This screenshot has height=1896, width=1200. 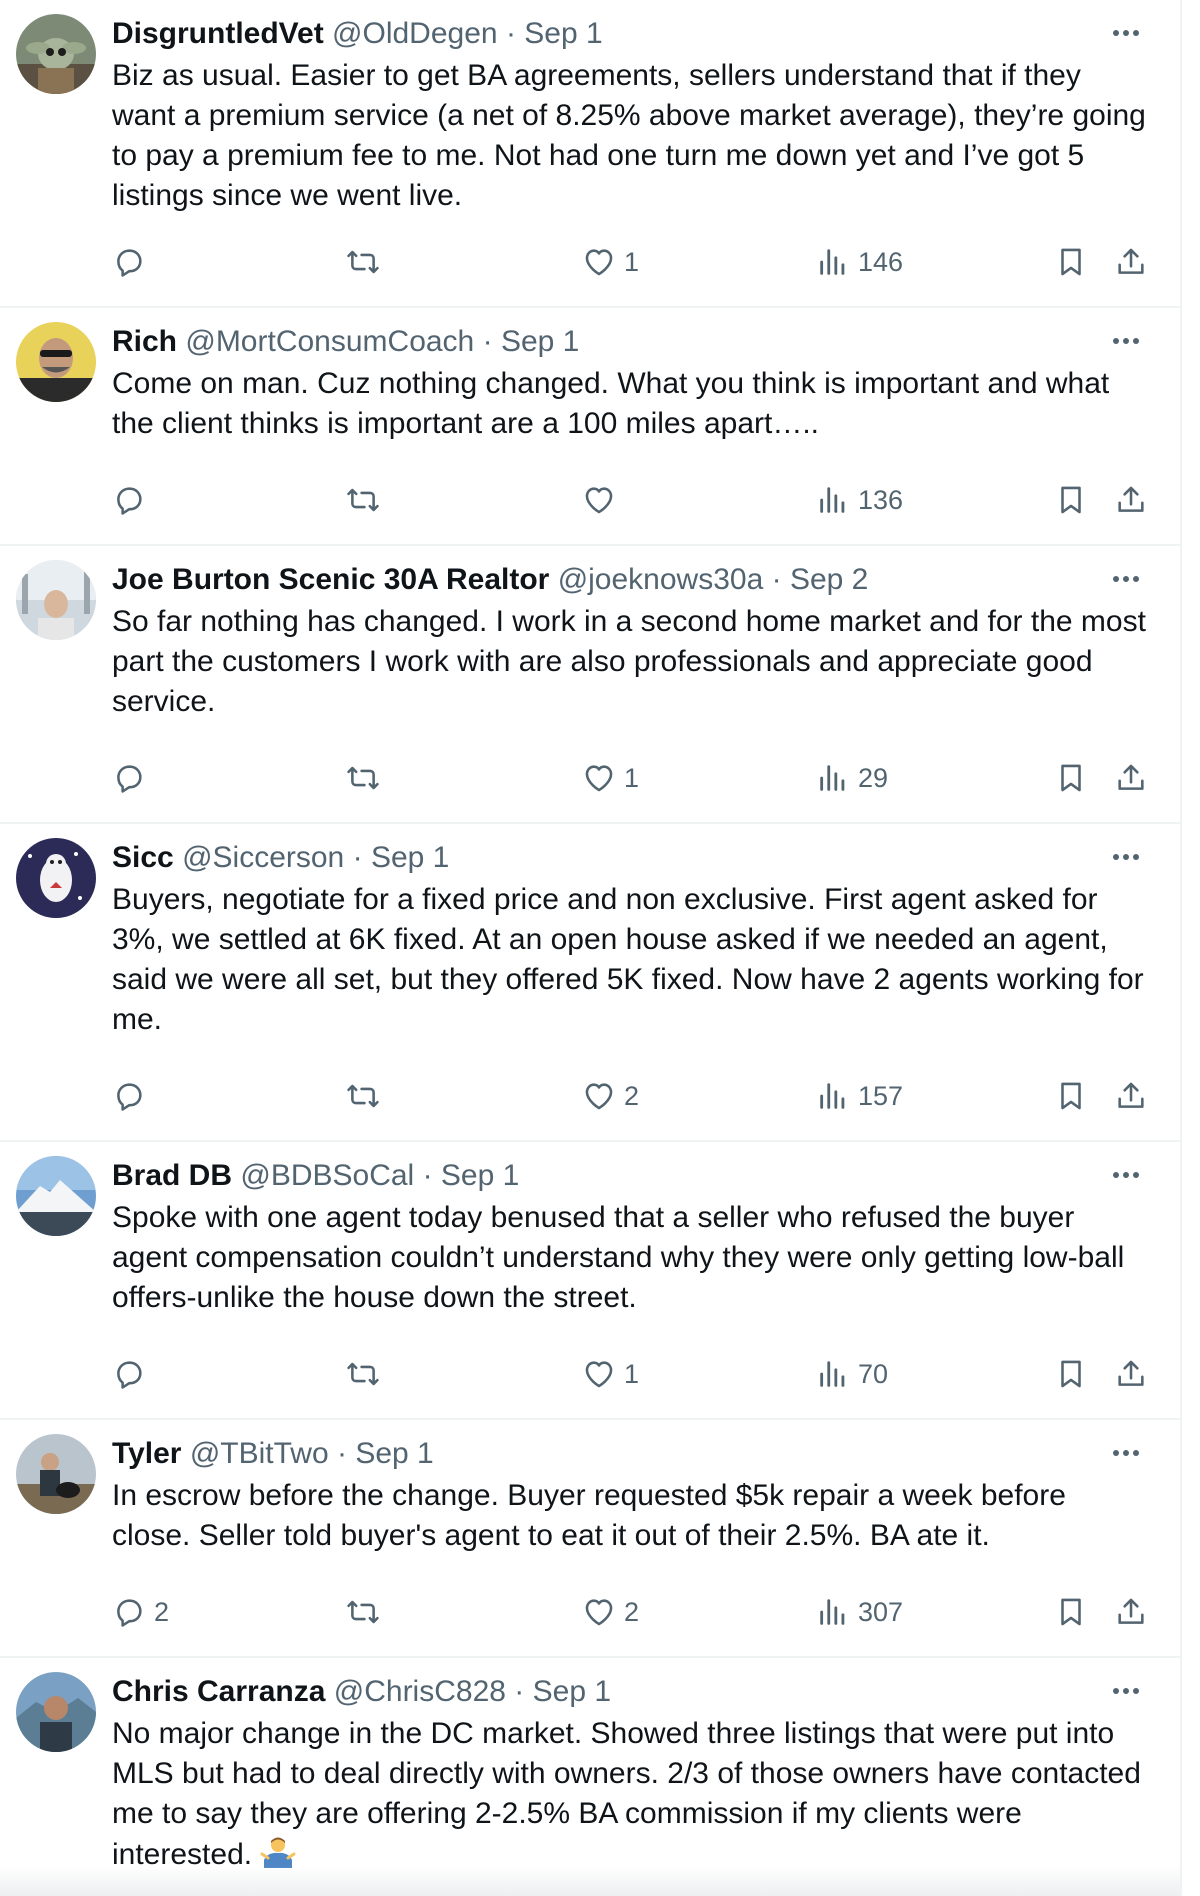 I want to click on author-handle: @MortConsumCoach, so click(x=329, y=341).